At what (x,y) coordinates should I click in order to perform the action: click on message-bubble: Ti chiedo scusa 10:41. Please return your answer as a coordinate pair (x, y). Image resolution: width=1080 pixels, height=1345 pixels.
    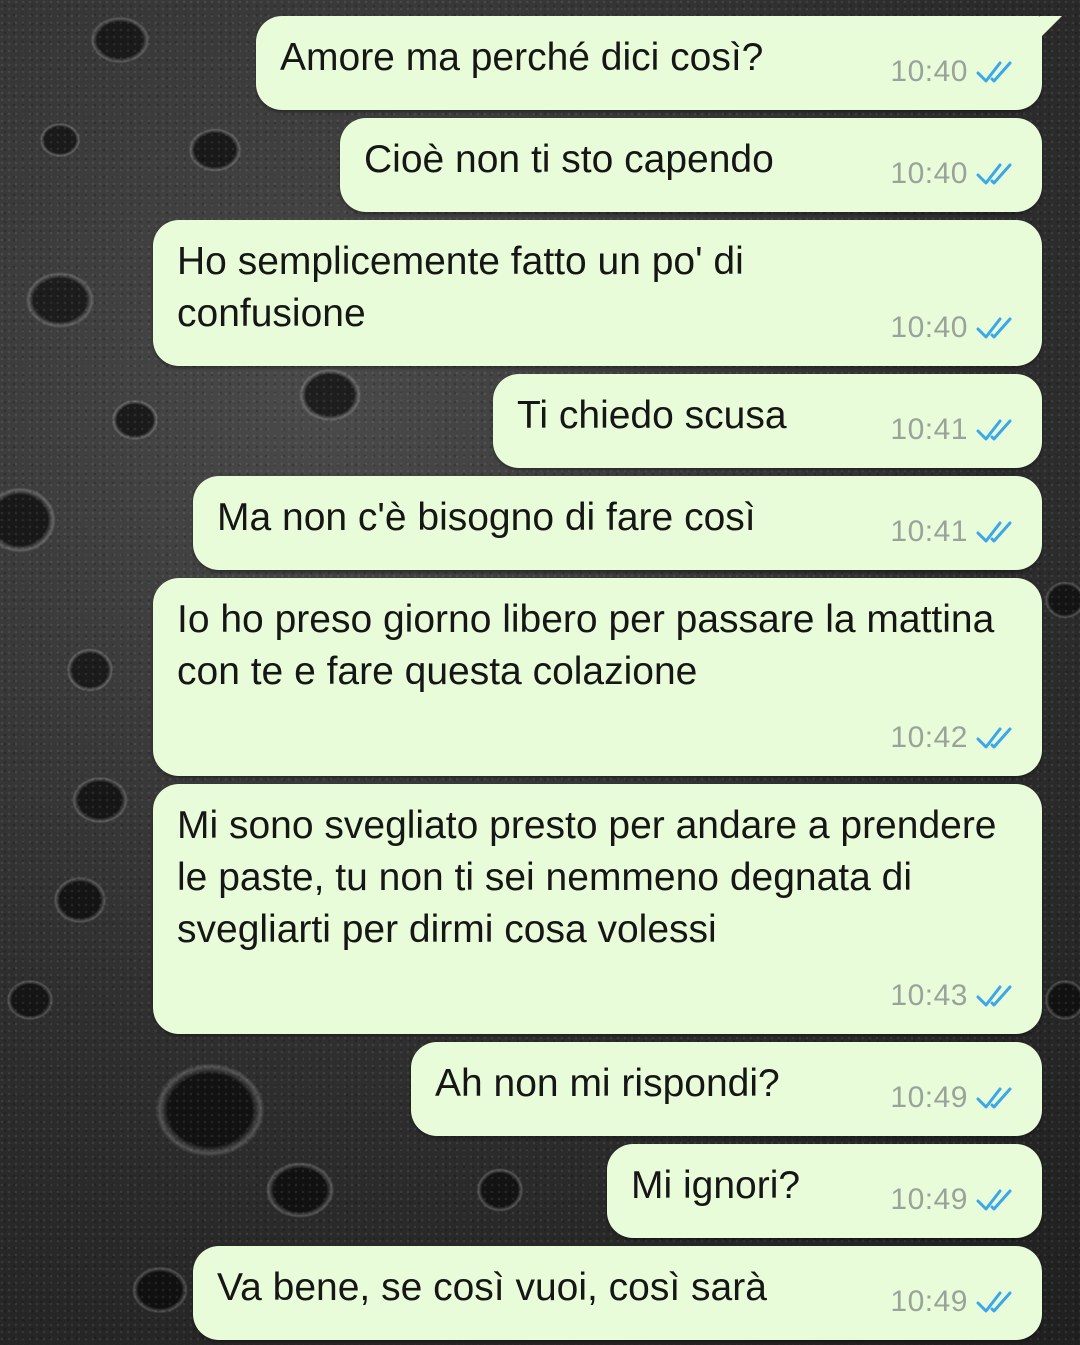
    Looking at the image, I should click on (767, 421).